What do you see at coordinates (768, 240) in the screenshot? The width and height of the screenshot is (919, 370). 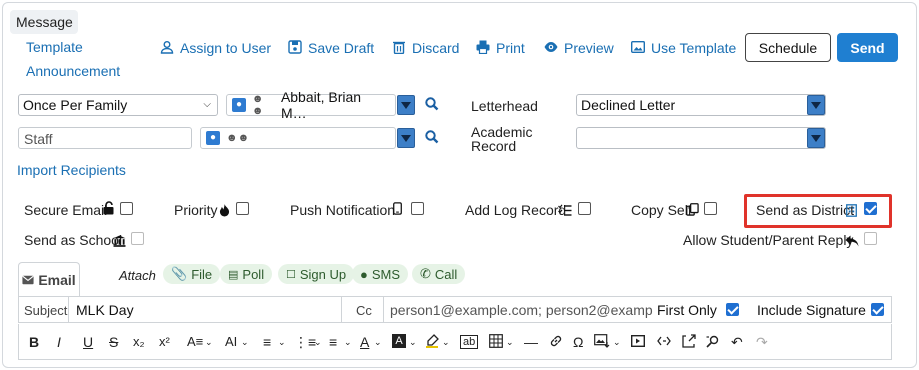 I see `allow-reply-label: Allow Student/Parent Reply` at bounding box center [768, 240].